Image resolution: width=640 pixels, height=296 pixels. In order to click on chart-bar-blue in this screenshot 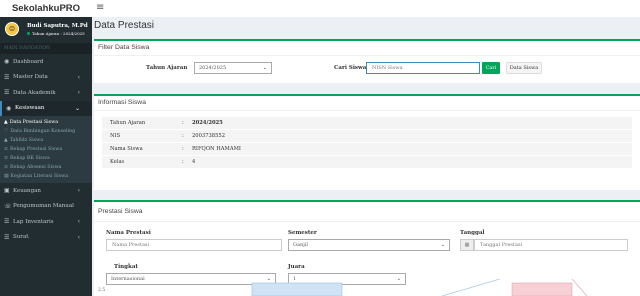, I will do `click(297, 289)`.